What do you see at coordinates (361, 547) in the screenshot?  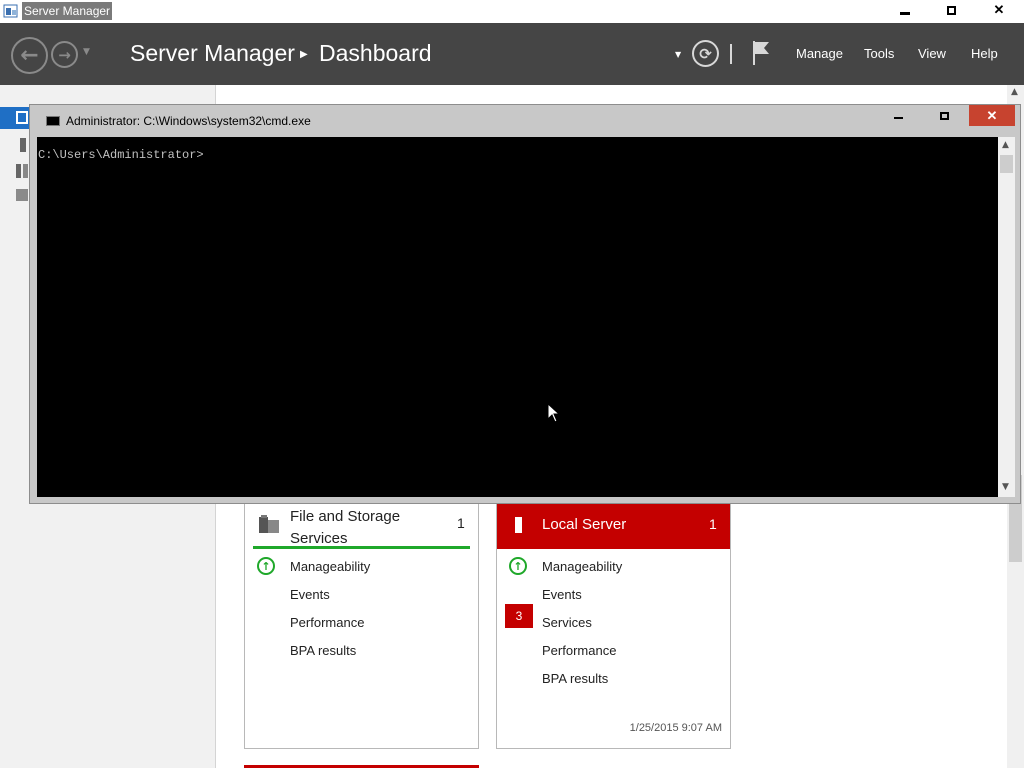 I see `tile-status-bar` at bounding box center [361, 547].